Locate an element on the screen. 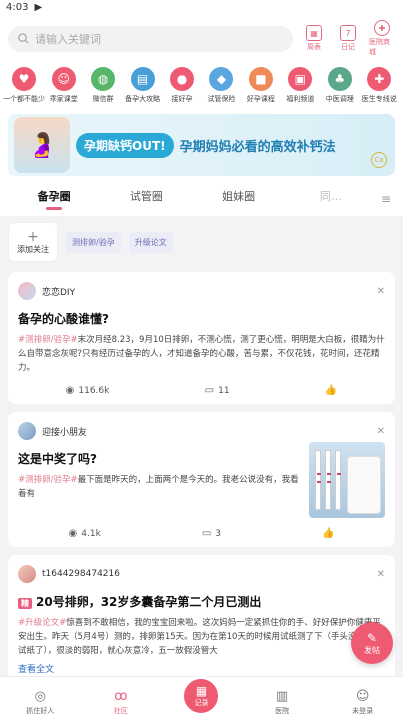 The height and width of the screenshot is (720, 403). pencil-icon: ✎ is located at coordinates (372, 637).